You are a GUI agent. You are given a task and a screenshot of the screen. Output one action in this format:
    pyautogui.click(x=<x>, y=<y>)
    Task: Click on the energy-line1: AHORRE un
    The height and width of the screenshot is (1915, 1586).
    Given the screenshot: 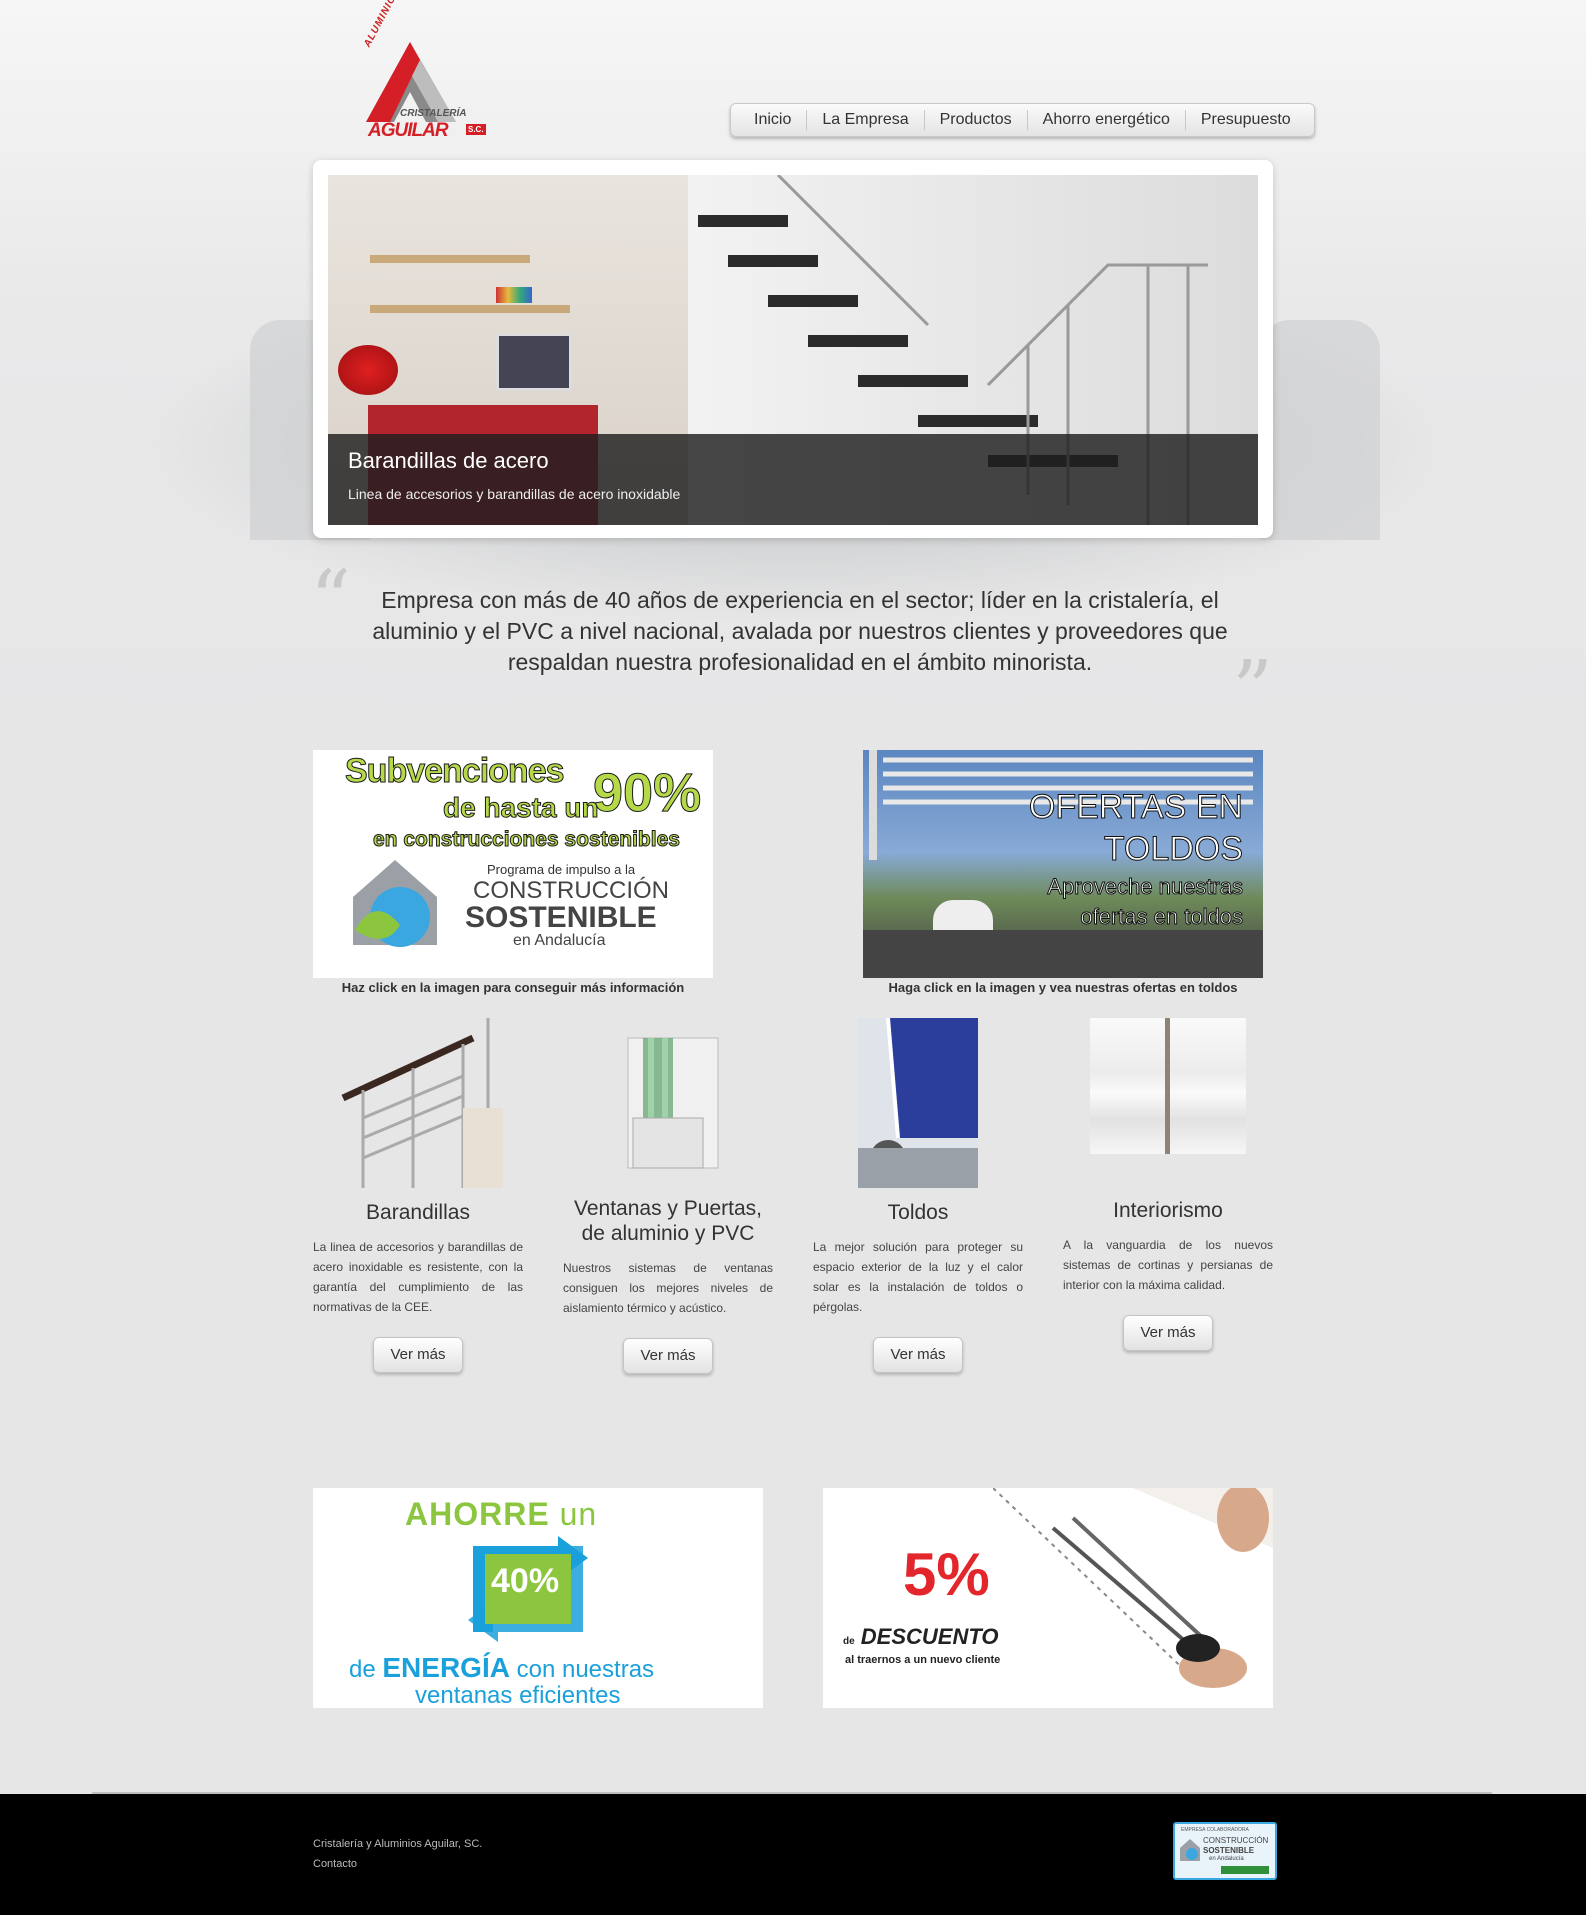 What is the action you would take?
    pyautogui.click(x=501, y=1514)
    